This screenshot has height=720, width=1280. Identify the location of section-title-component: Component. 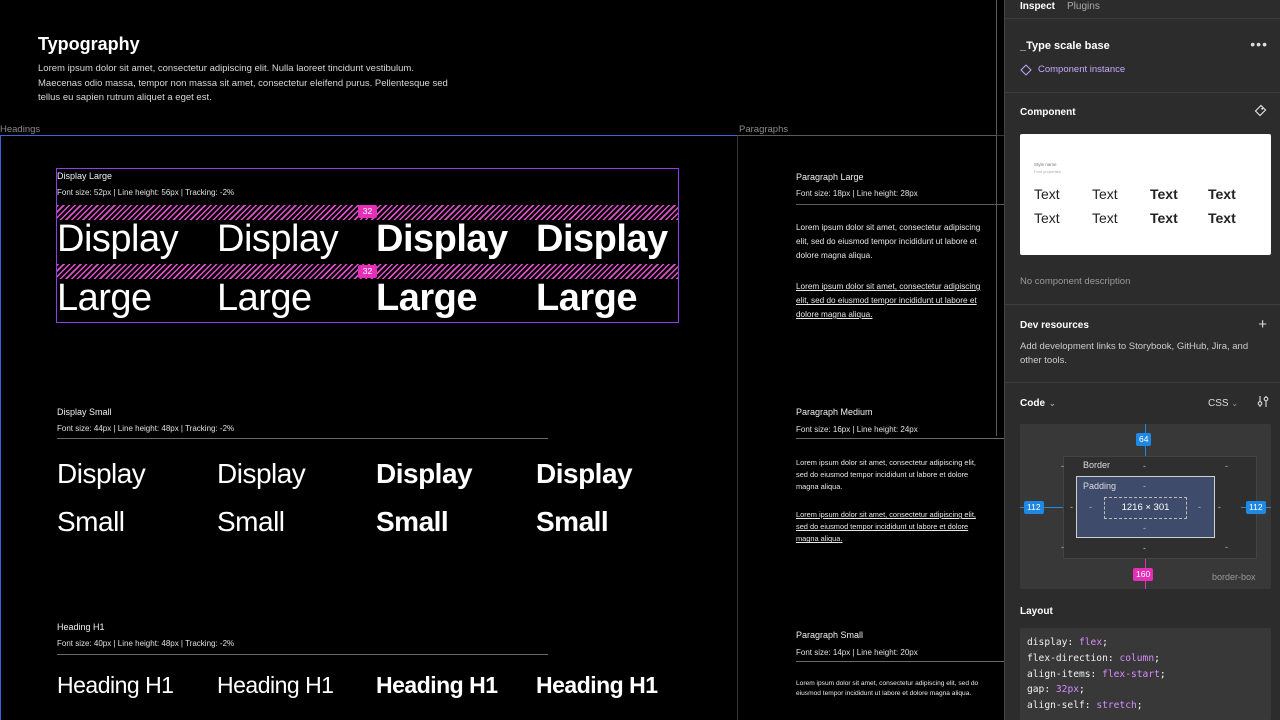
(1048, 112).